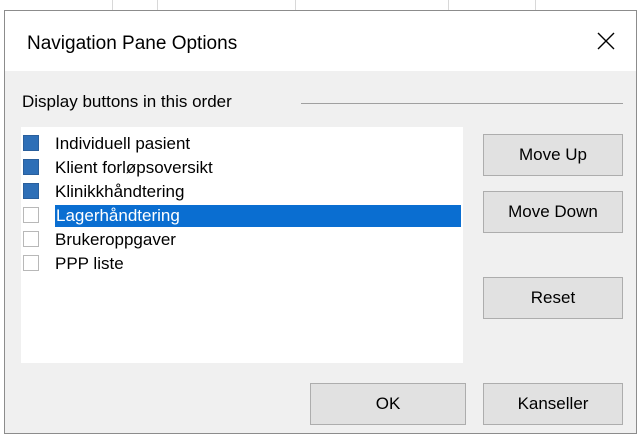 This screenshot has width=638, height=436. What do you see at coordinates (132, 102) in the screenshot?
I see `group-label: Display buttons in this order` at bounding box center [132, 102].